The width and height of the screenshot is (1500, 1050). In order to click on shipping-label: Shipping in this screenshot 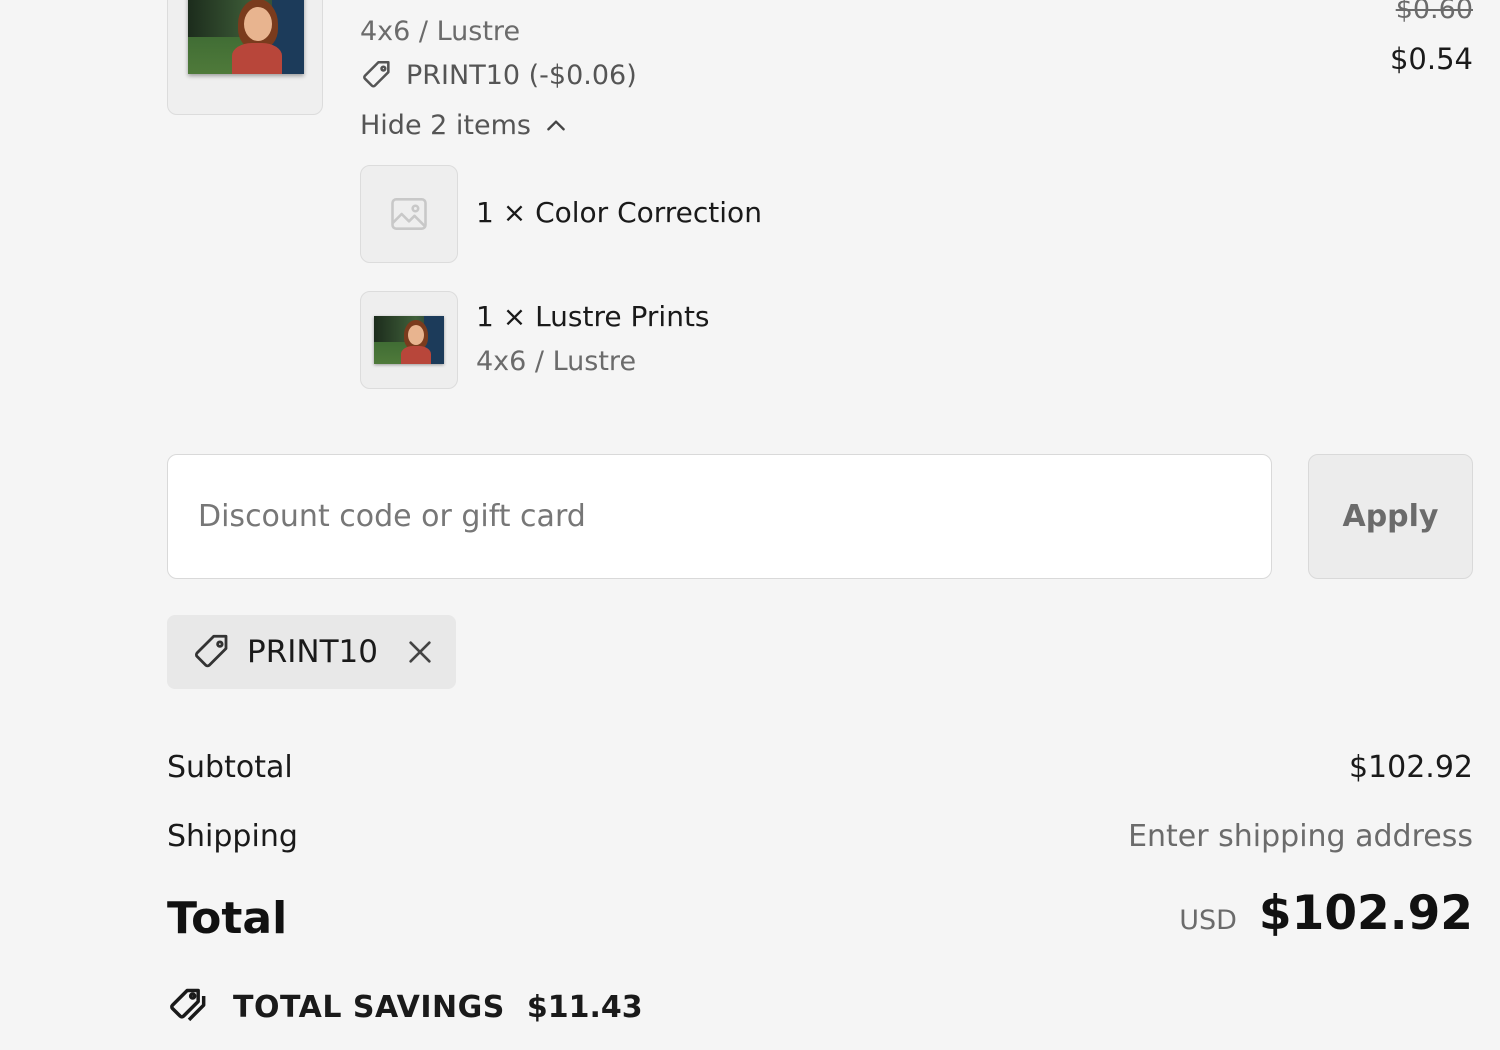, I will do `click(232, 836)`.